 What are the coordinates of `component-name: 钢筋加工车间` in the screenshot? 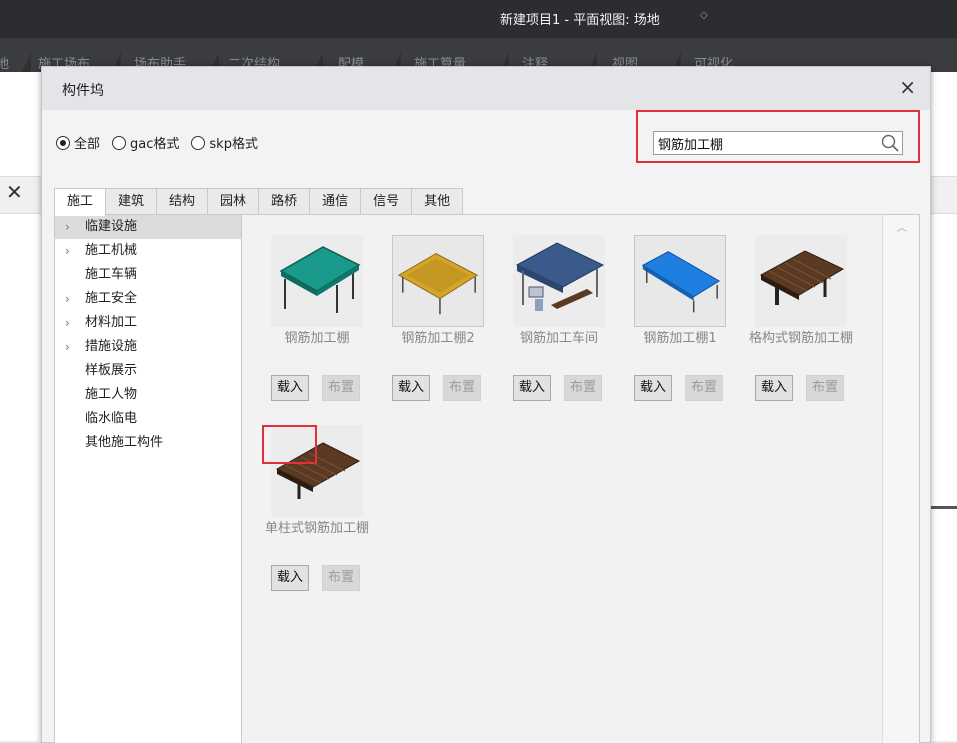 It's located at (558, 338).